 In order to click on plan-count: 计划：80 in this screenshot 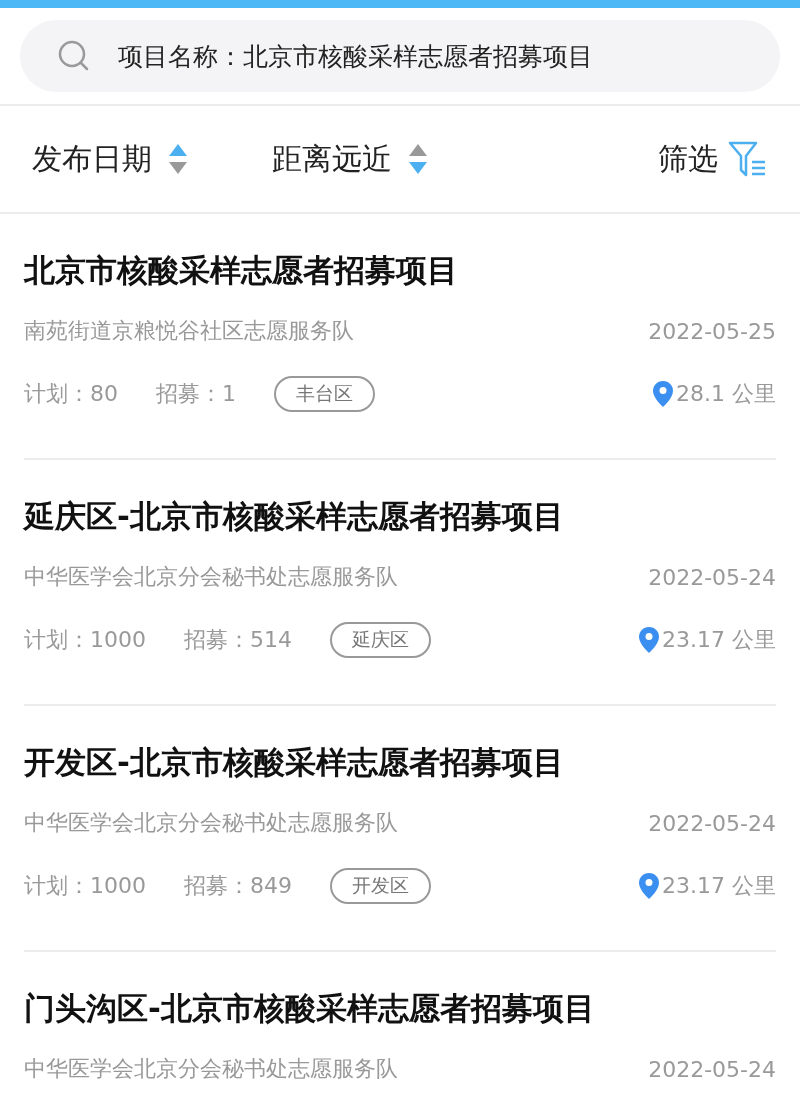, I will do `click(71, 394)`.